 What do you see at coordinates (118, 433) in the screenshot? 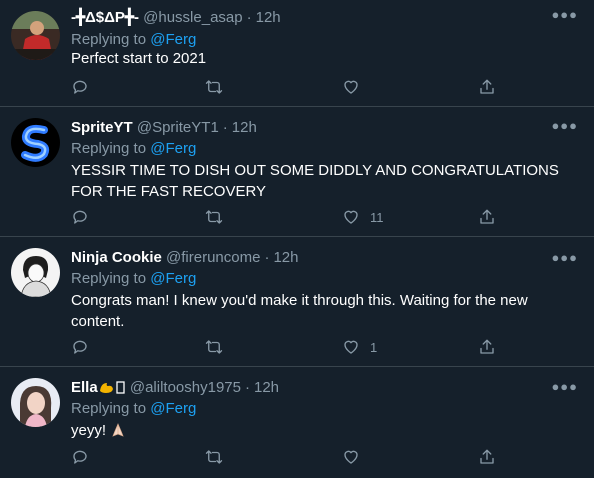
I see `folded-hands-emoji-icon` at bounding box center [118, 433].